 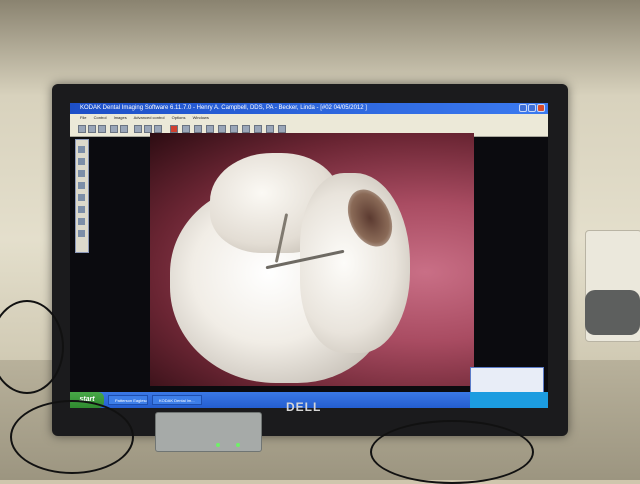 What do you see at coordinates (100, 117) in the screenshot?
I see `menu-control: Control` at bounding box center [100, 117].